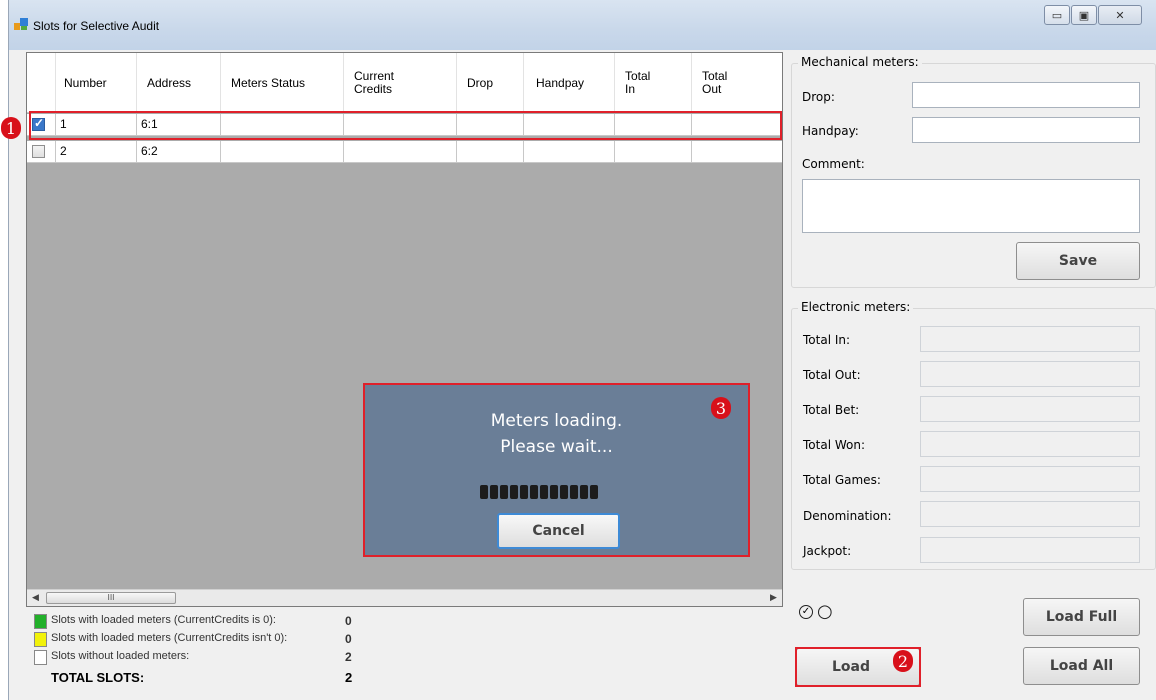 Image resolution: width=1156 pixels, height=700 pixels. I want to click on header-address: Address, so click(179, 83).